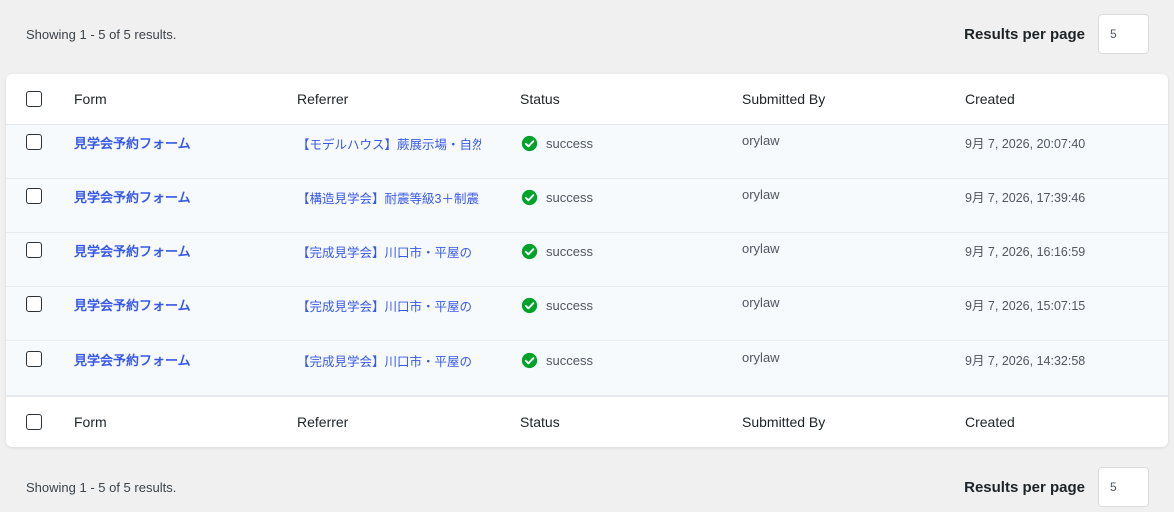 This screenshot has height=512, width=1174. What do you see at coordinates (1025, 306) in the screenshot?
I see `created-date: 9月 7, 2026, 15:07:15` at bounding box center [1025, 306].